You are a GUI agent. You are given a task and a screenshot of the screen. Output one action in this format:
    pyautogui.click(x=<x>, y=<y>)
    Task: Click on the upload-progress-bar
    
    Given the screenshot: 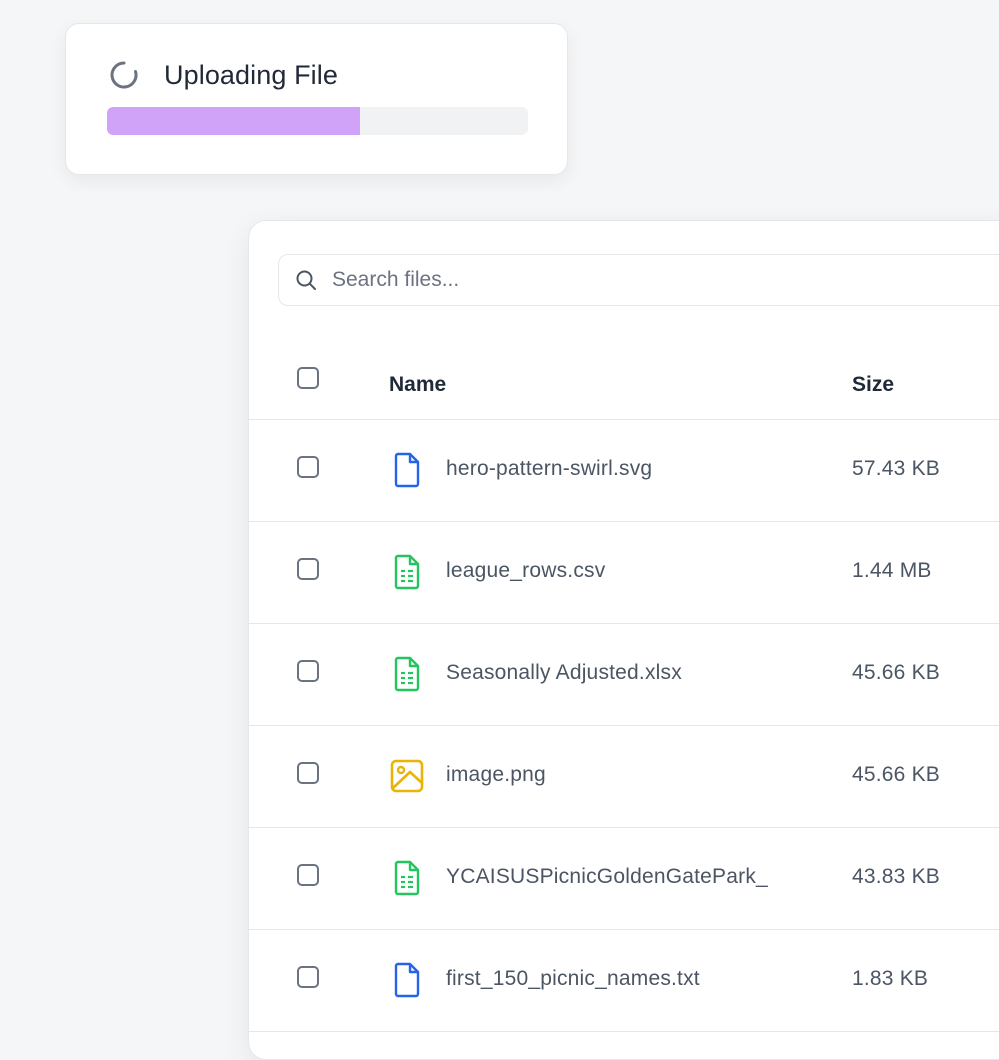 What is the action you would take?
    pyautogui.click(x=317, y=121)
    